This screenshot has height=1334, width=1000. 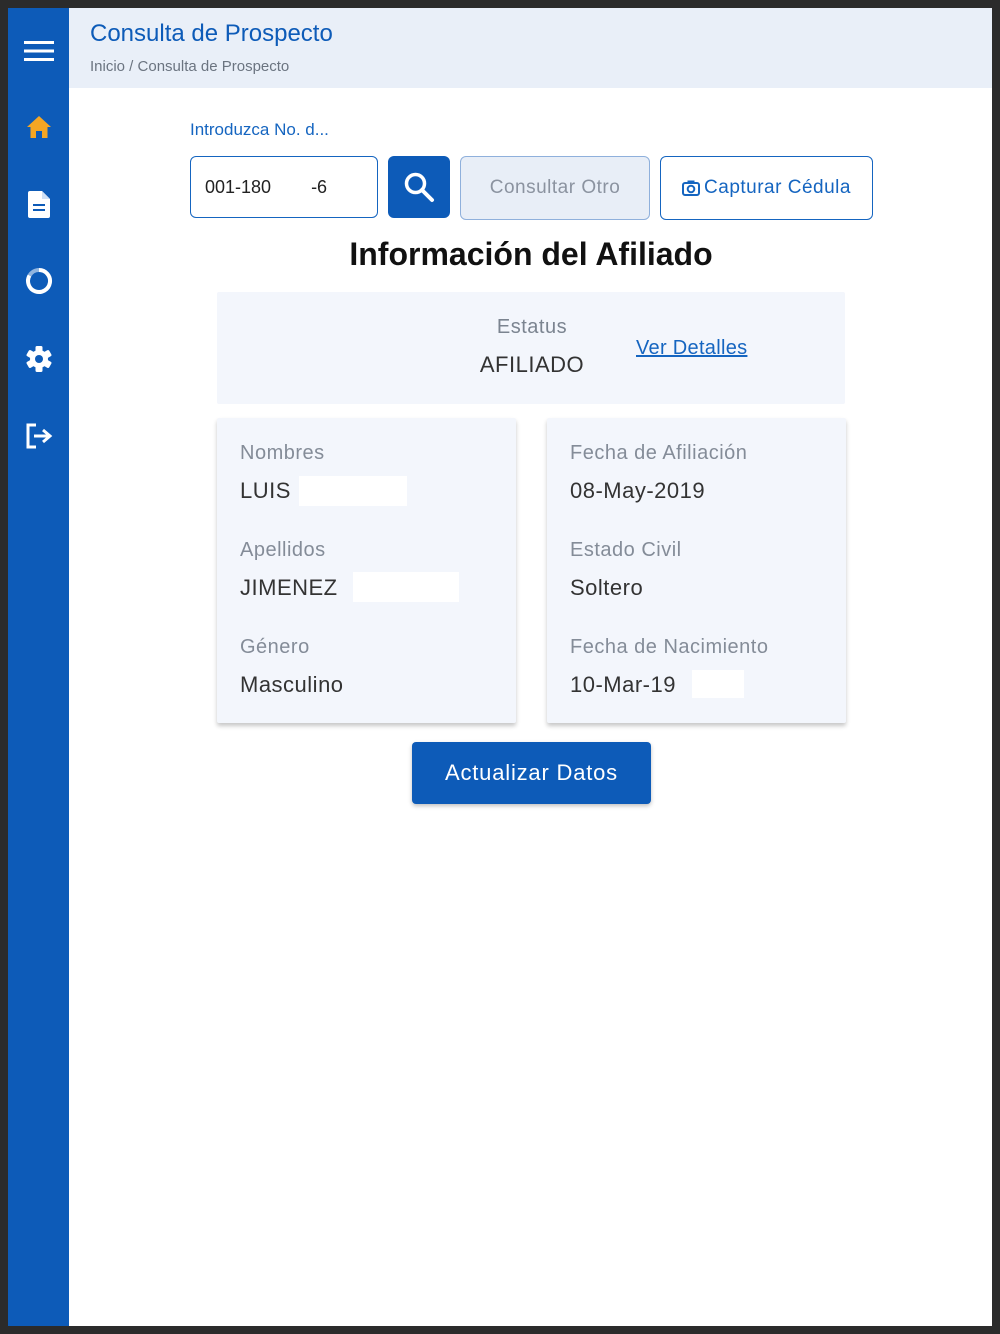 I want to click on sidebar-item-refresh, so click(x=38, y=281).